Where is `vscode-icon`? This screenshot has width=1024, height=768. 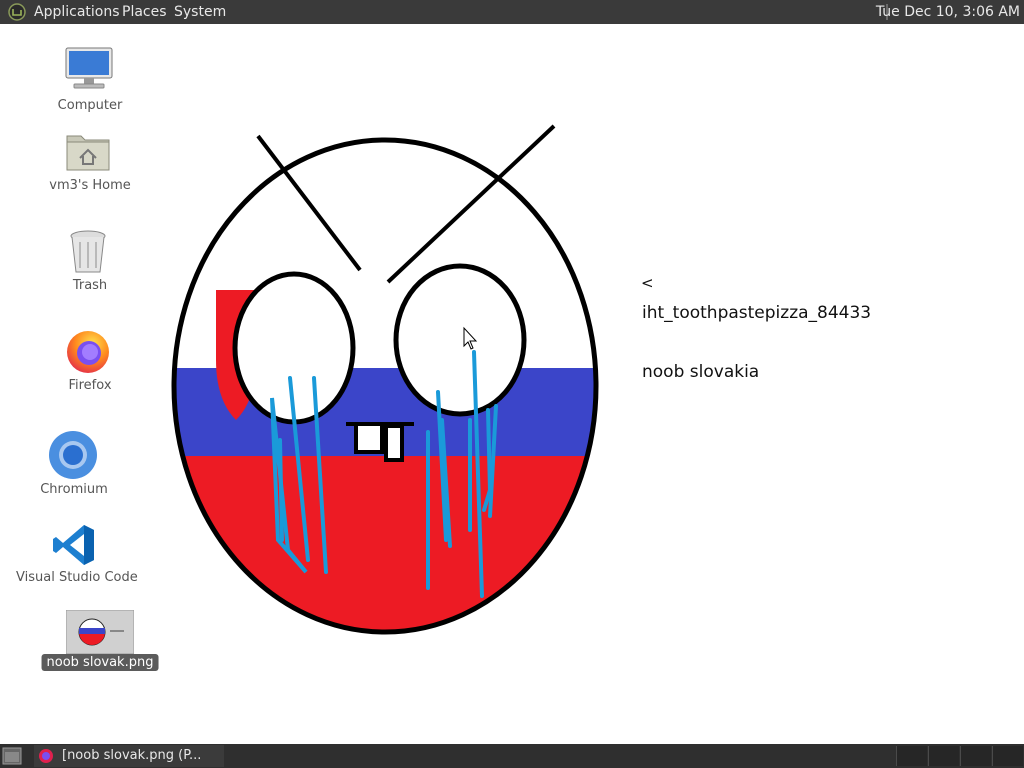 vscode-icon is located at coordinates (73, 545).